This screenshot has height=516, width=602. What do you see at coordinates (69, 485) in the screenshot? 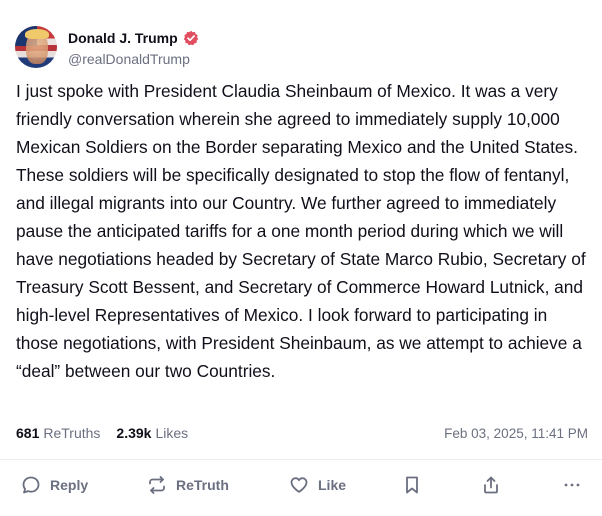
I see `reply-label: Reply` at bounding box center [69, 485].